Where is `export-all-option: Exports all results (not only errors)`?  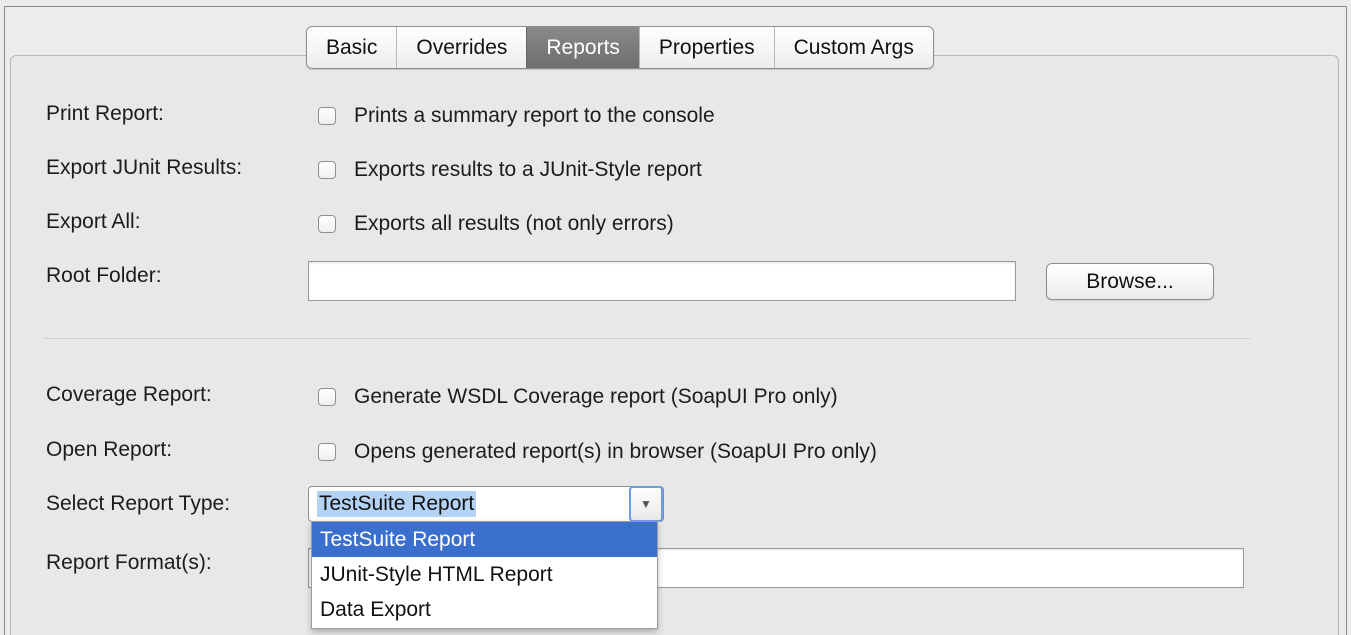
export-all-option: Exports all results (not only errors) is located at coordinates (496, 224).